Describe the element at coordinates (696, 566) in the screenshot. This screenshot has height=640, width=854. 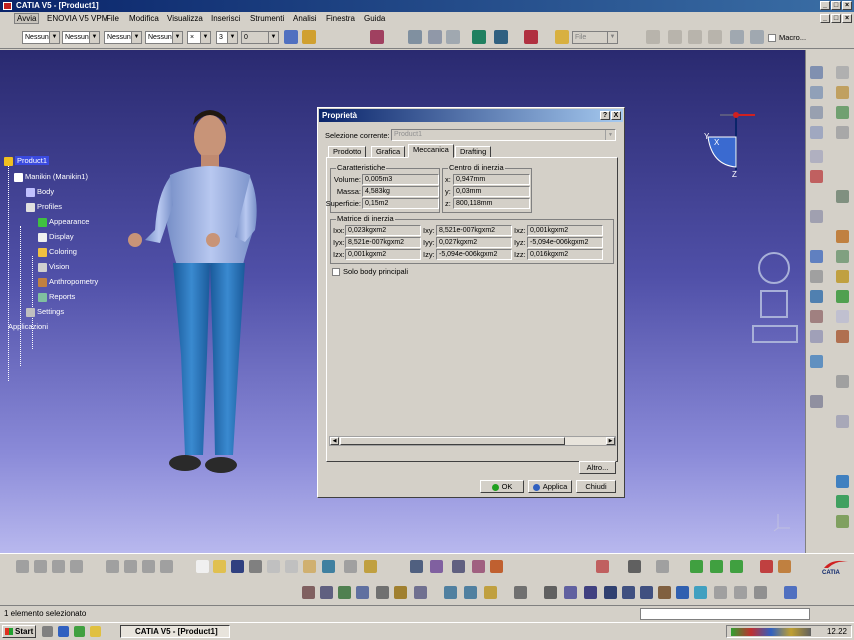
I see `shading-a-icon` at that location.